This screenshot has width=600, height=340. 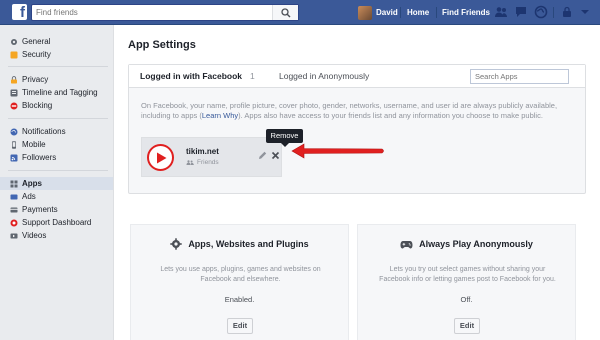 I want to click on find-friends-label: Find Friends, so click(x=466, y=12).